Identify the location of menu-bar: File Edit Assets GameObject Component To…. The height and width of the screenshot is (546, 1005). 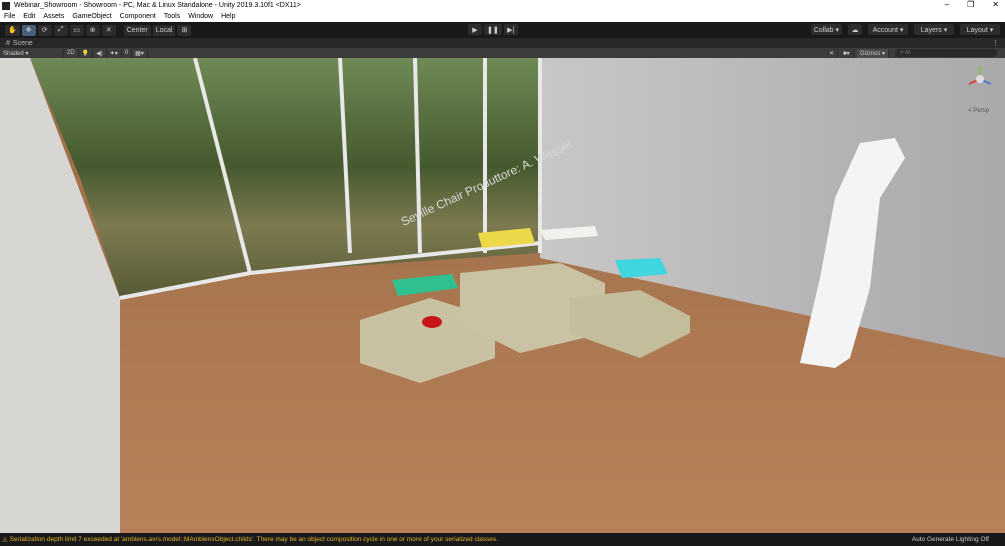
(502, 16).